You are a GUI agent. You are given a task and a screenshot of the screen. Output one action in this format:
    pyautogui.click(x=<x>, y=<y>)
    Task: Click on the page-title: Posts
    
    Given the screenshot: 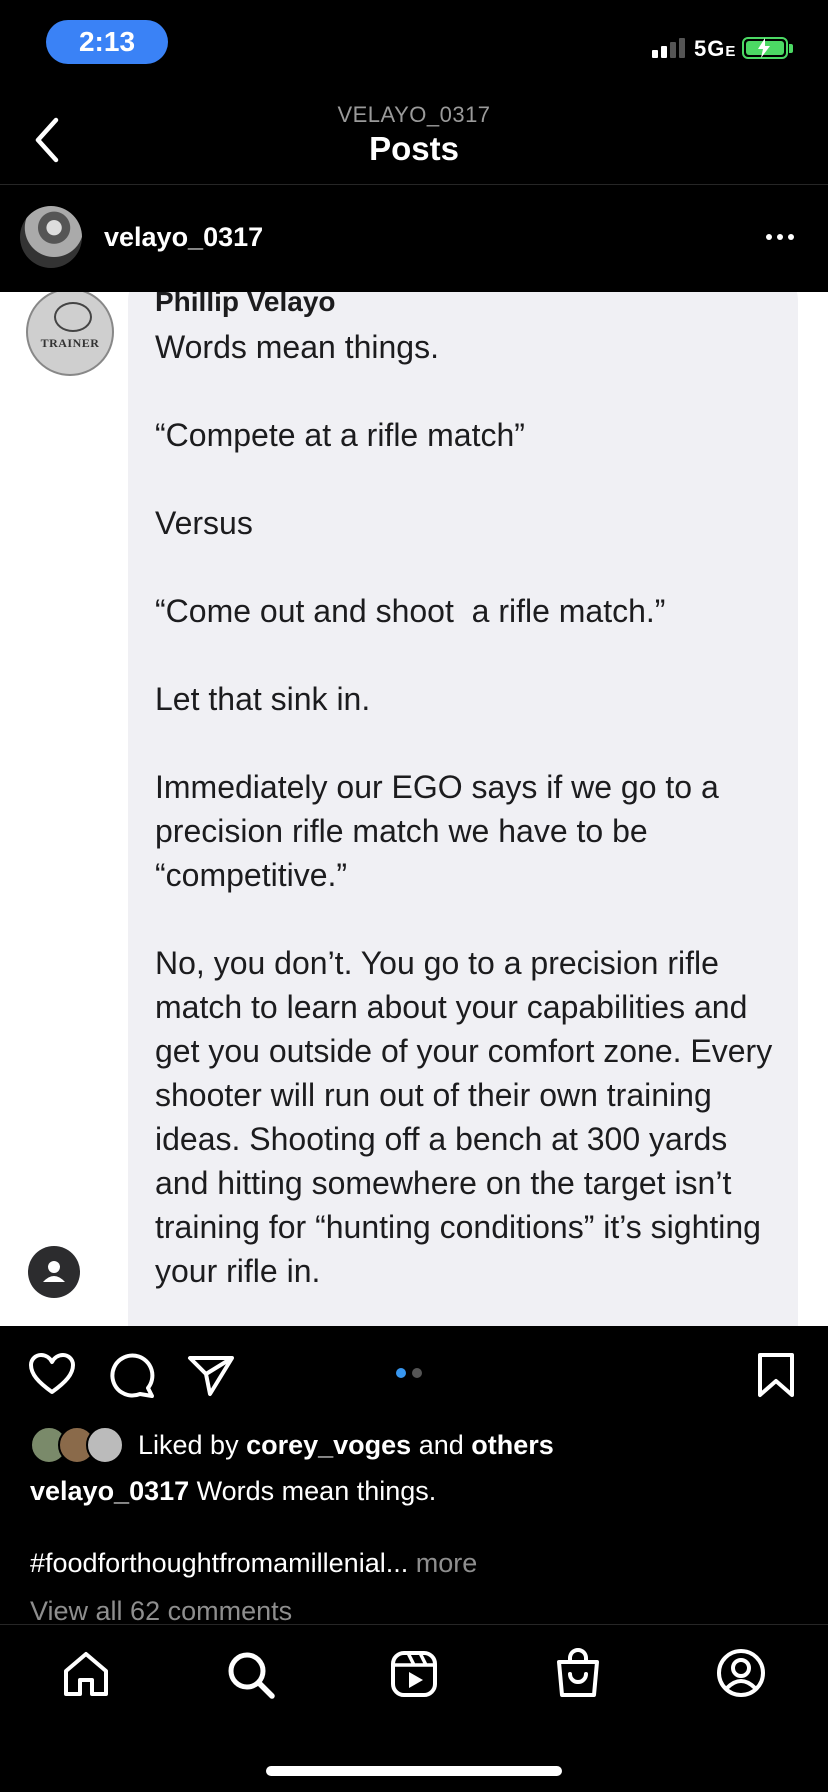 What is the action you would take?
    pyautogui.click(x=414, y=148)
    